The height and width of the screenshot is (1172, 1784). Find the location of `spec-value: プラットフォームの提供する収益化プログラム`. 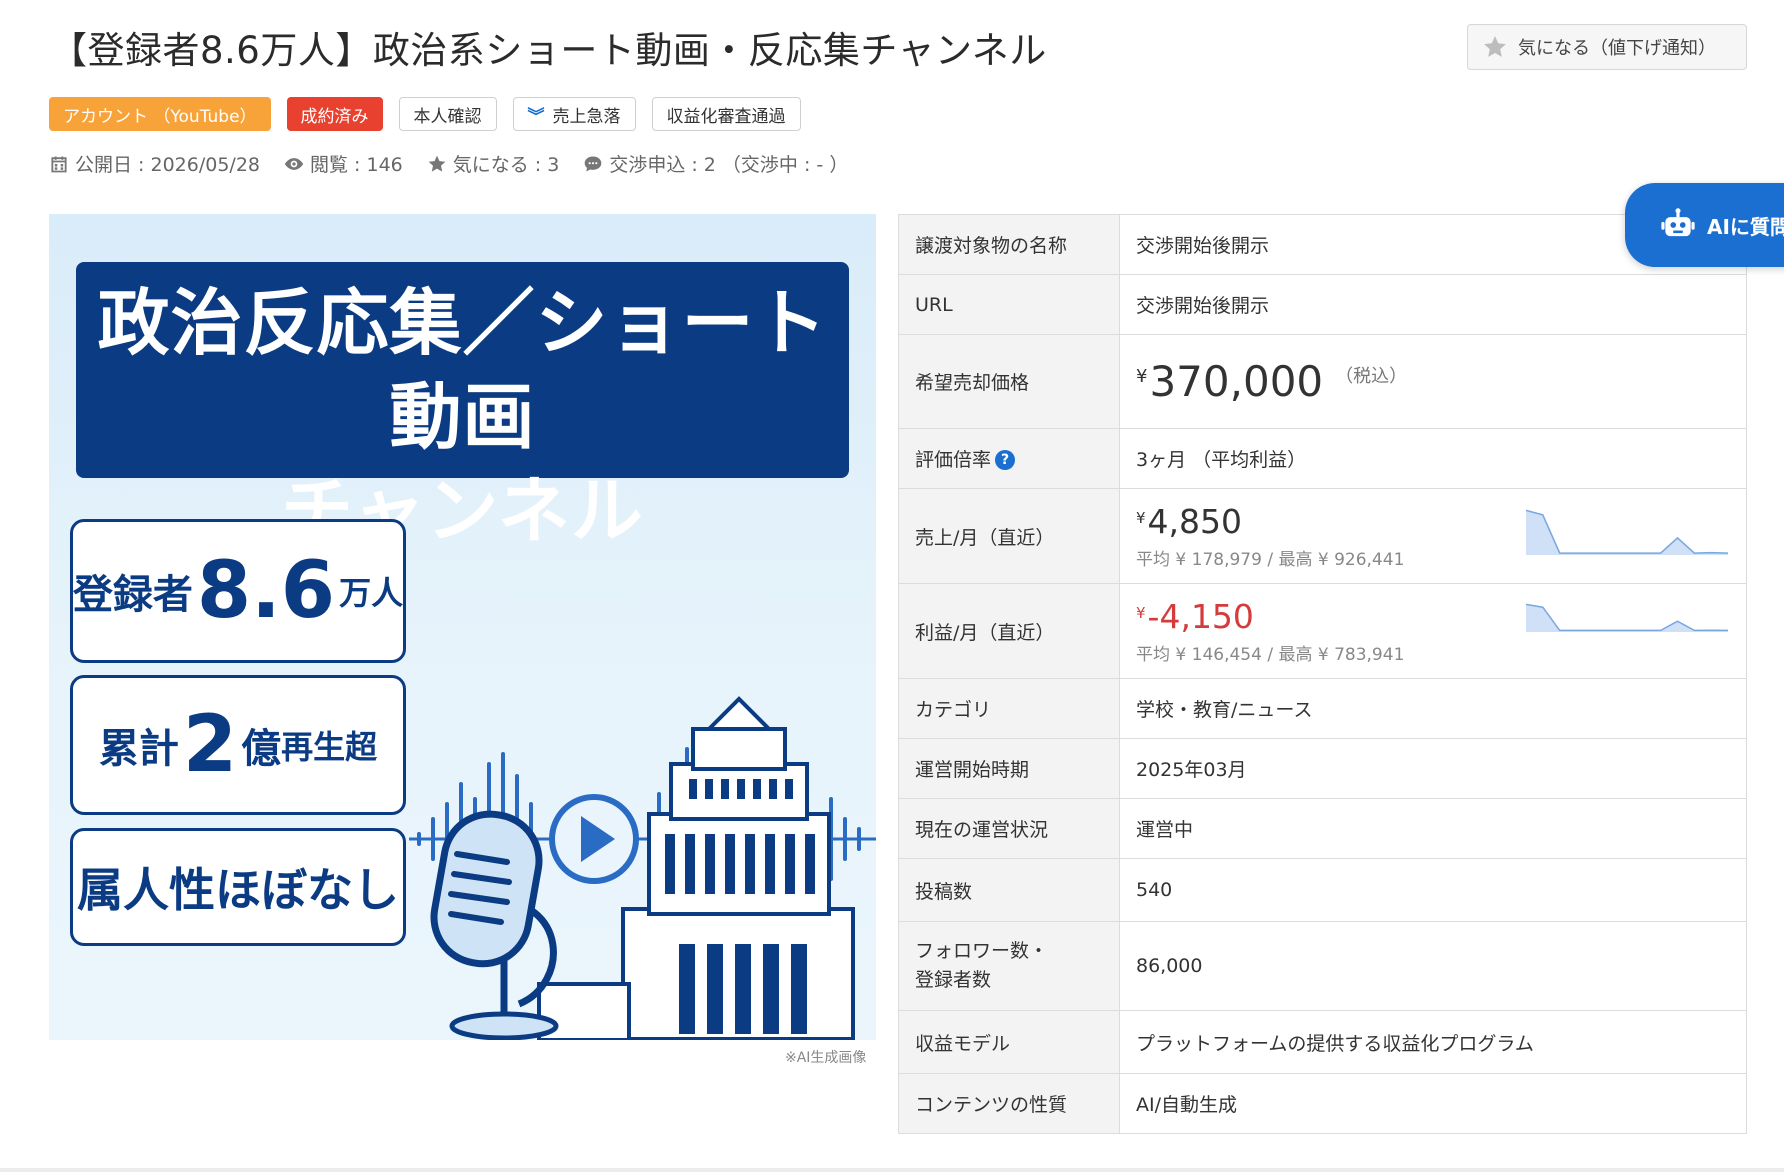

spec-value: プラットフォームの提供する収益化プログラム is located at coordinates (1433, 1042).